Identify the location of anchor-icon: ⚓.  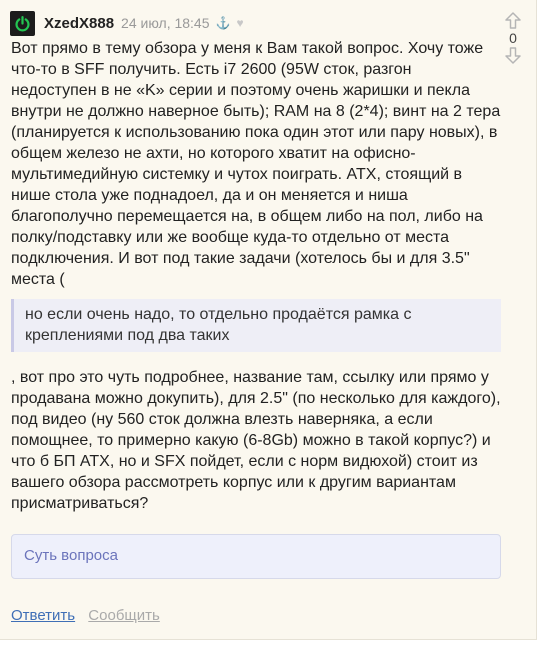
(223, 23).